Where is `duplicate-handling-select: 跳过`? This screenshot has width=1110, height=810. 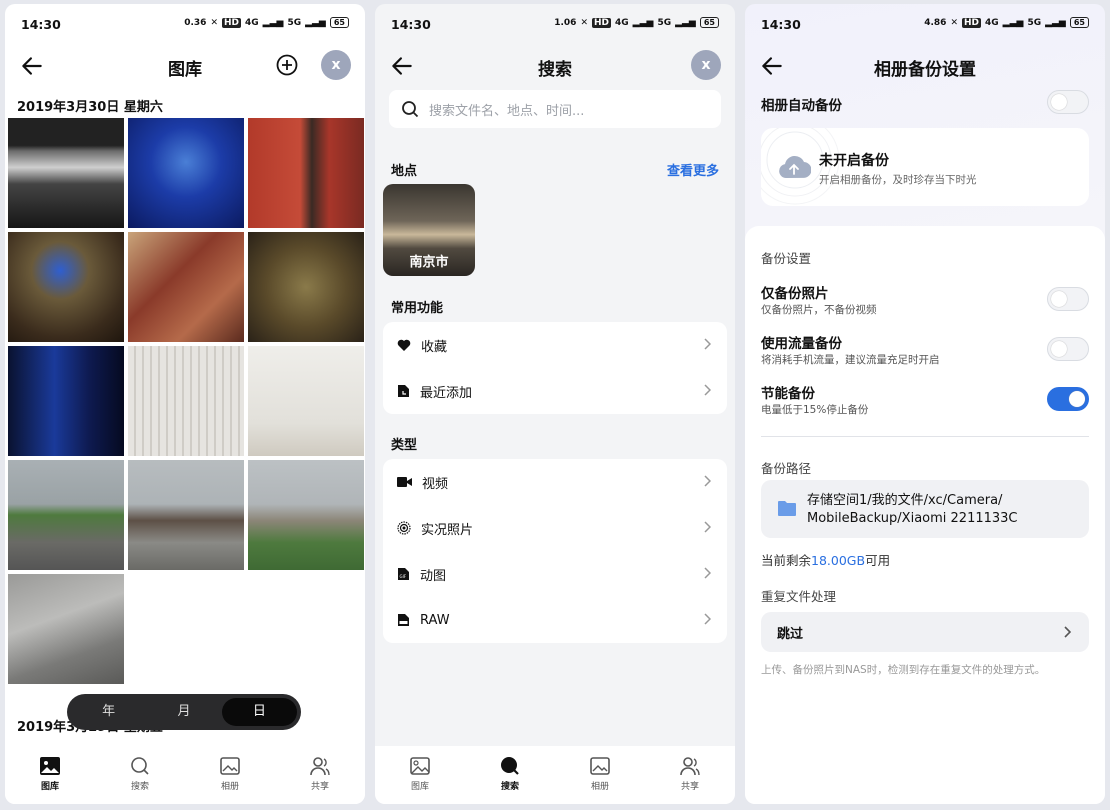 duplicate-handling-select: 跳过 is located at coordinates (925, 632).